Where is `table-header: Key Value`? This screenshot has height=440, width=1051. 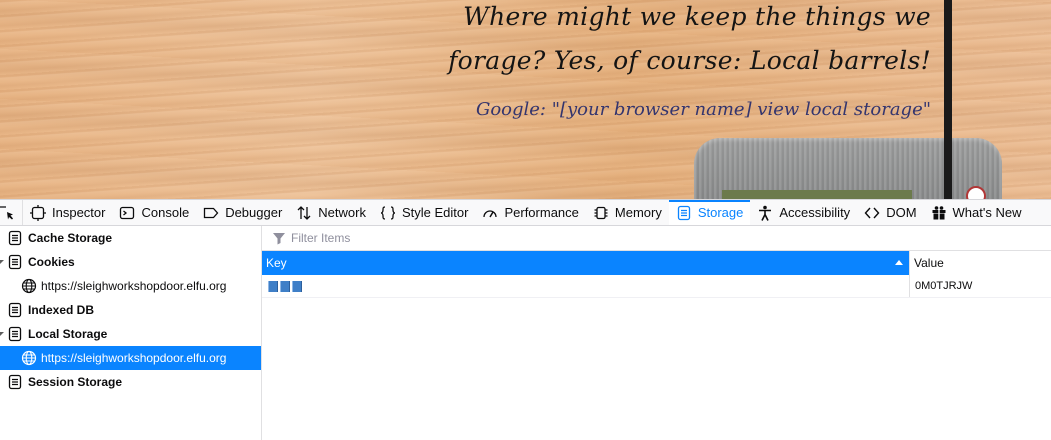 table-header: Key Value is located at coordinates (656, 263).